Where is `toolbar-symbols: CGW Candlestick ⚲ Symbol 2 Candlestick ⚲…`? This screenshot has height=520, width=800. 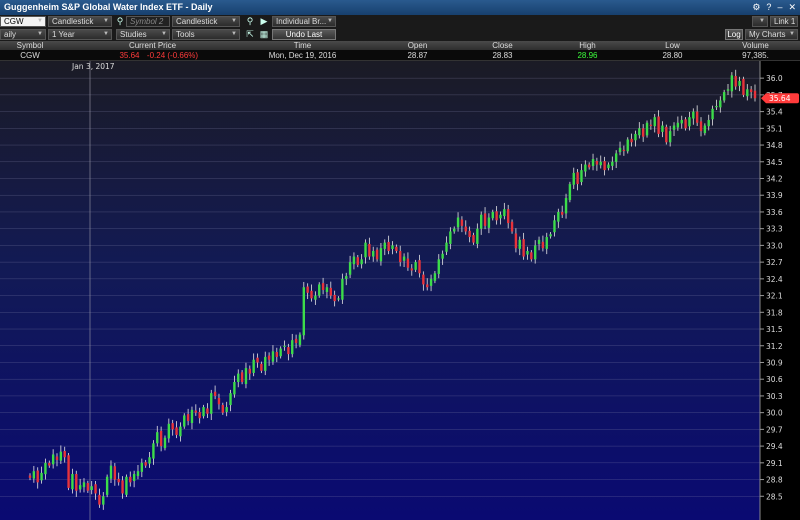
toolbar-symbols: CGW Candlestick ⚲ Symbol 2 Candlestick ⚲… is located at coordinates (400, 21).